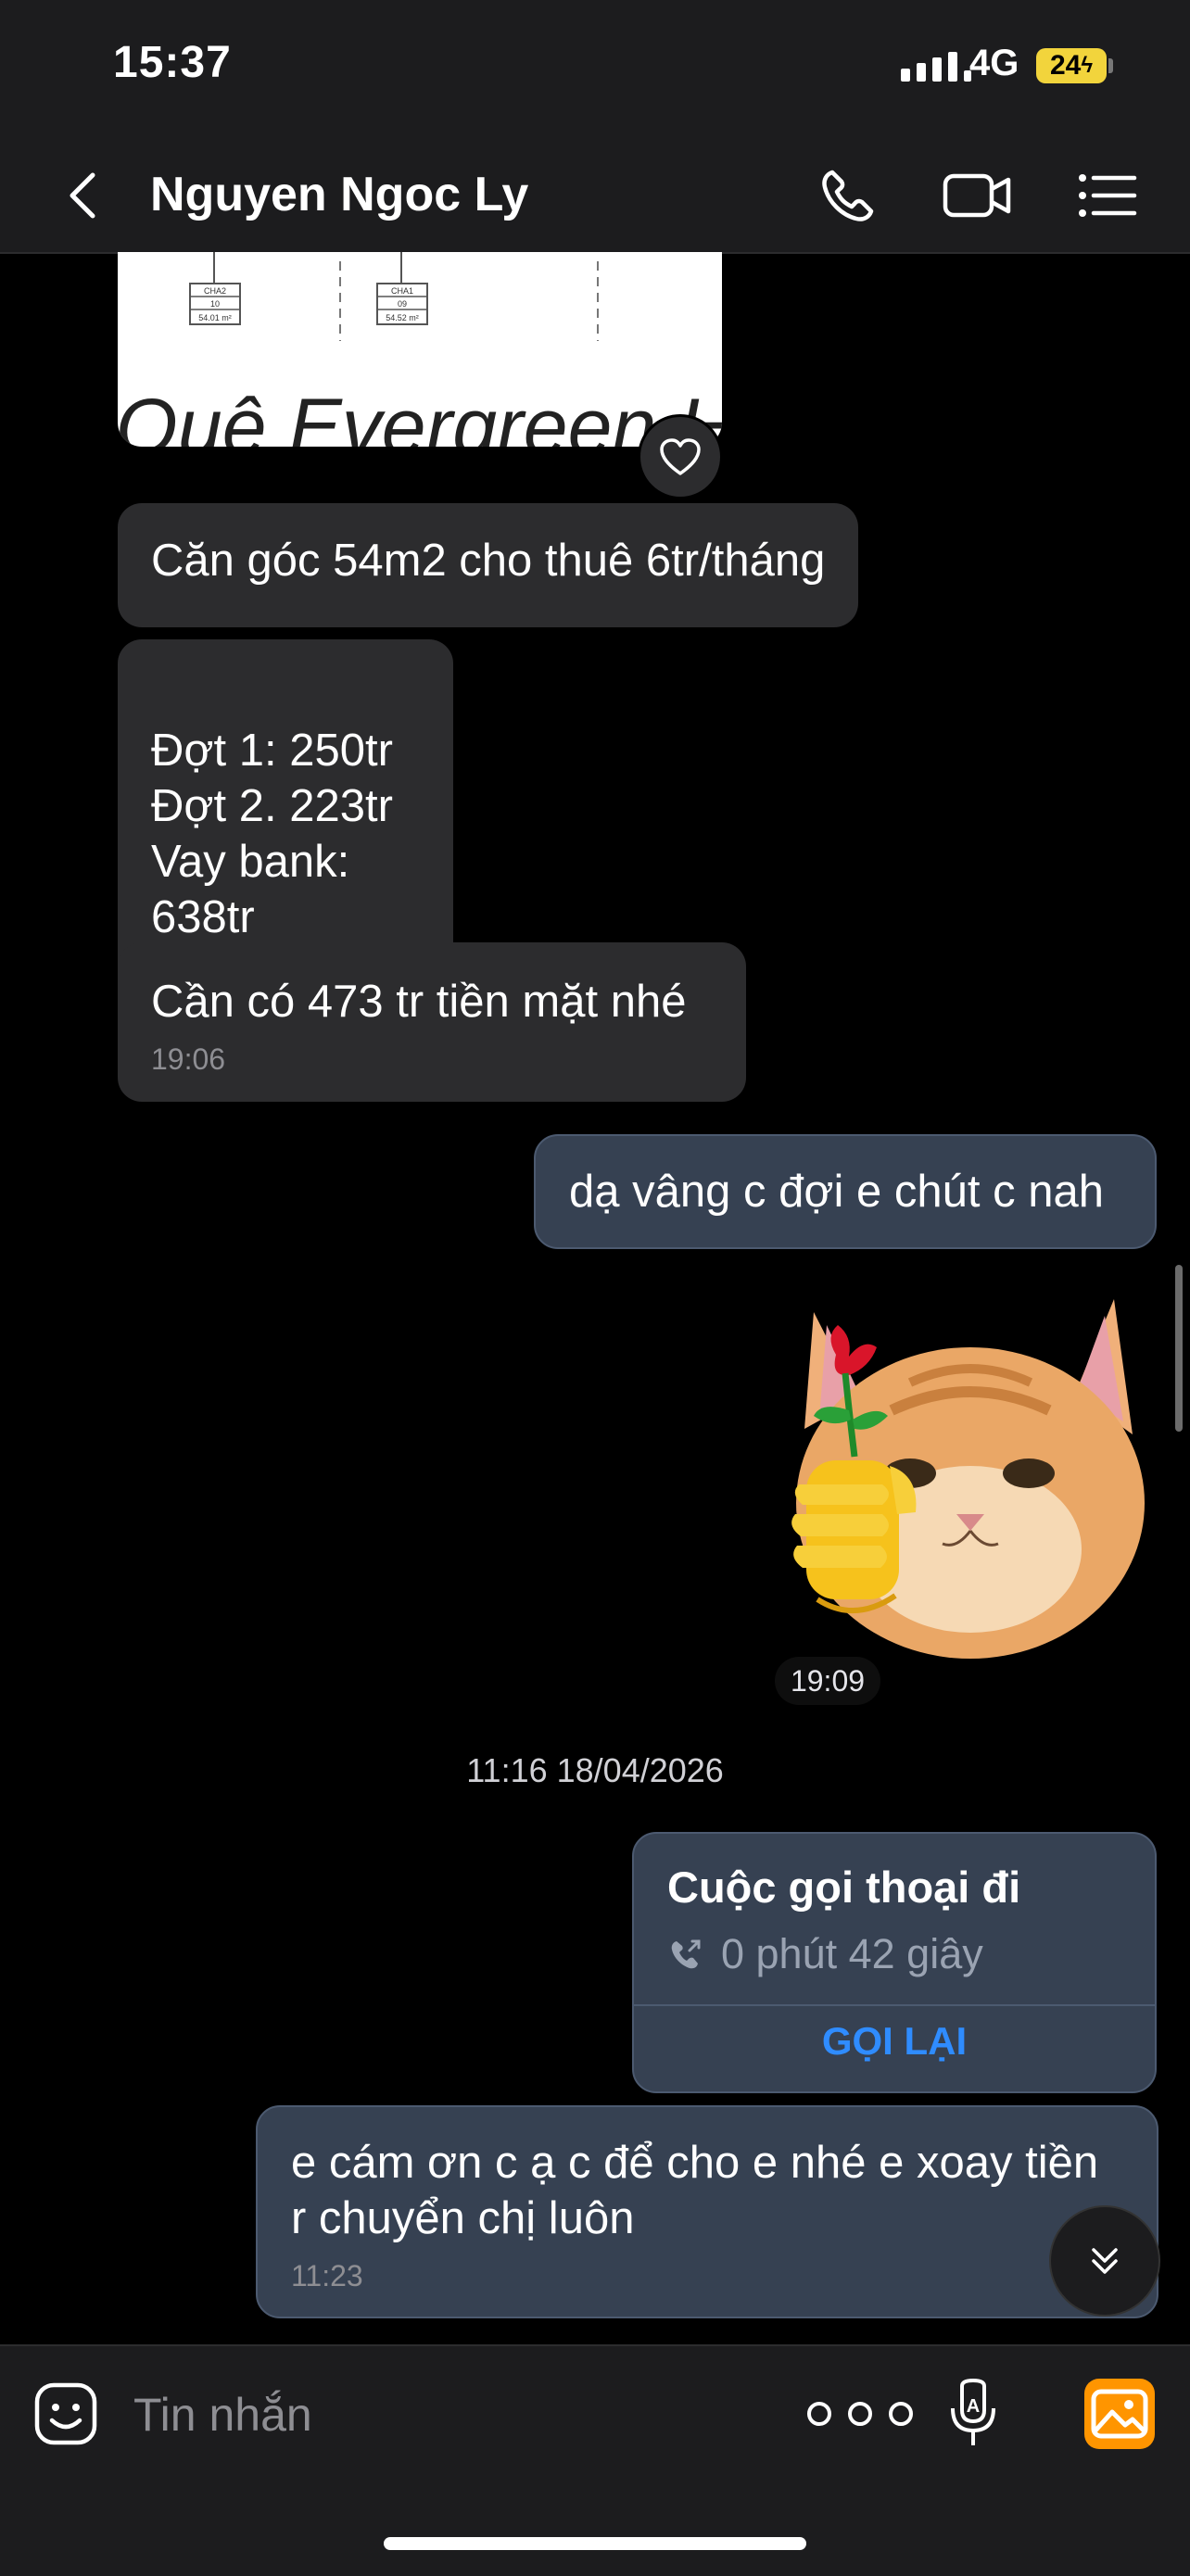  What do you see at coordinates (827, 1681) in the screenshot?
I see `sticker-time: 19:09` at bounding box center [827, 1681].